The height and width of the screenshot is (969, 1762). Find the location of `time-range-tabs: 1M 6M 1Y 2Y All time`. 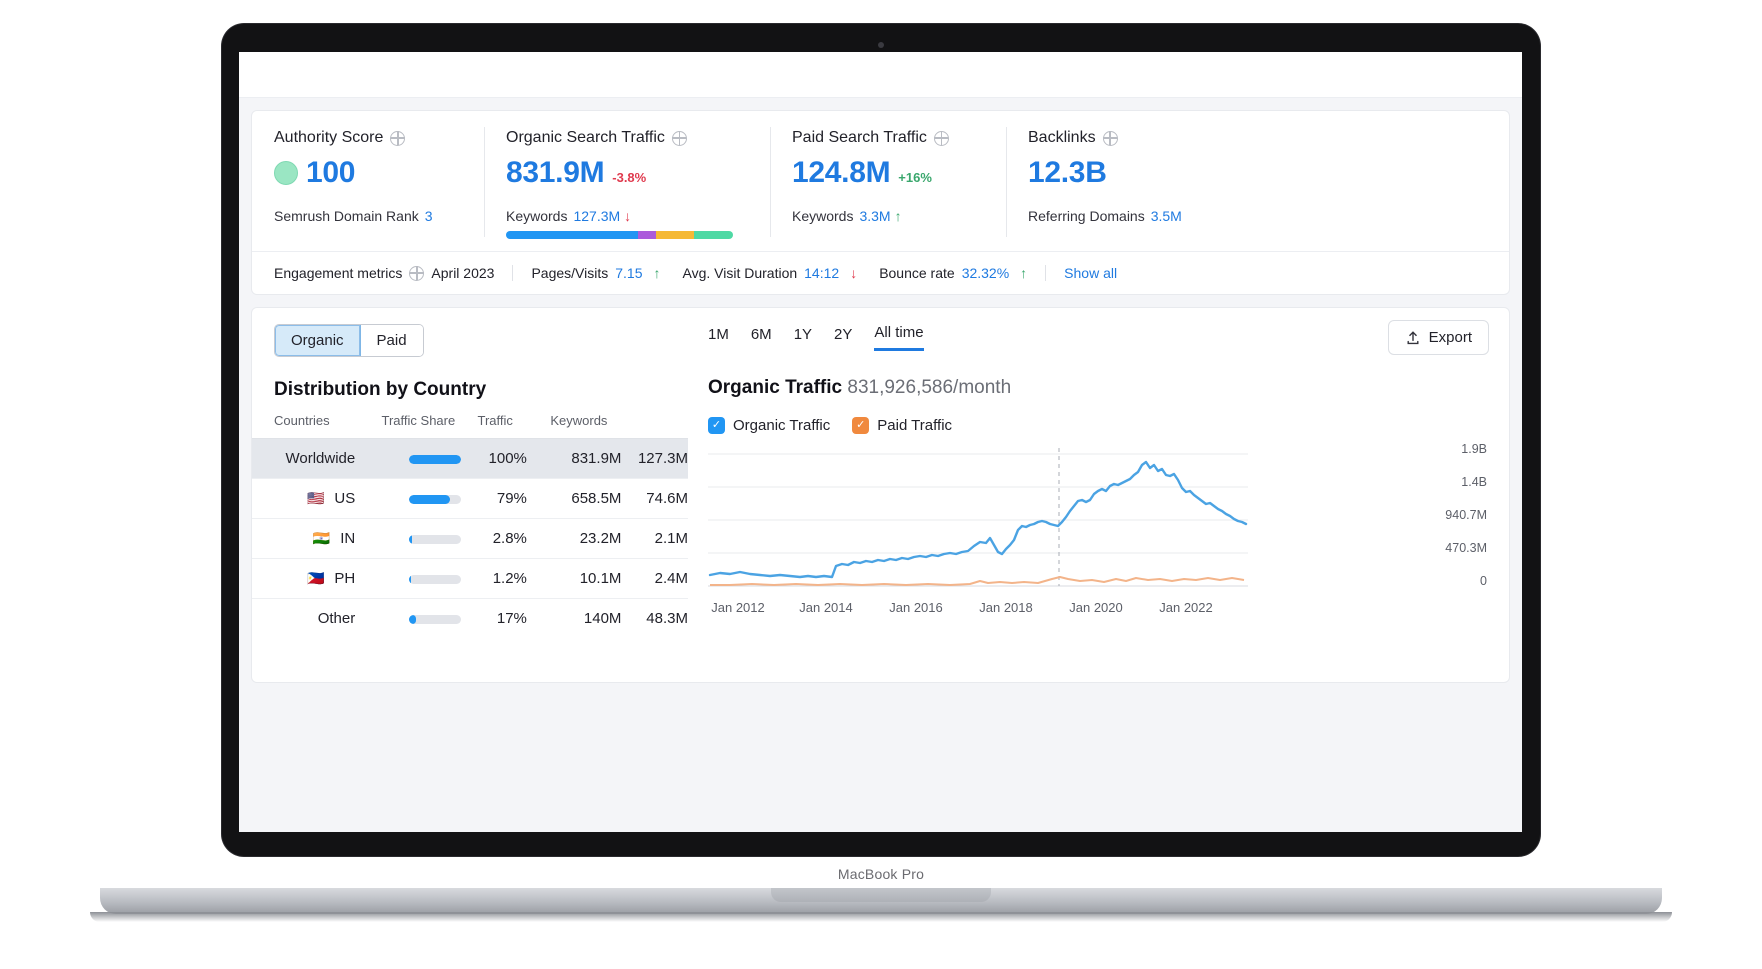

time-range-tabs: 1M 6M 1Y 2Y All time is located at coordinates (1098, 337).